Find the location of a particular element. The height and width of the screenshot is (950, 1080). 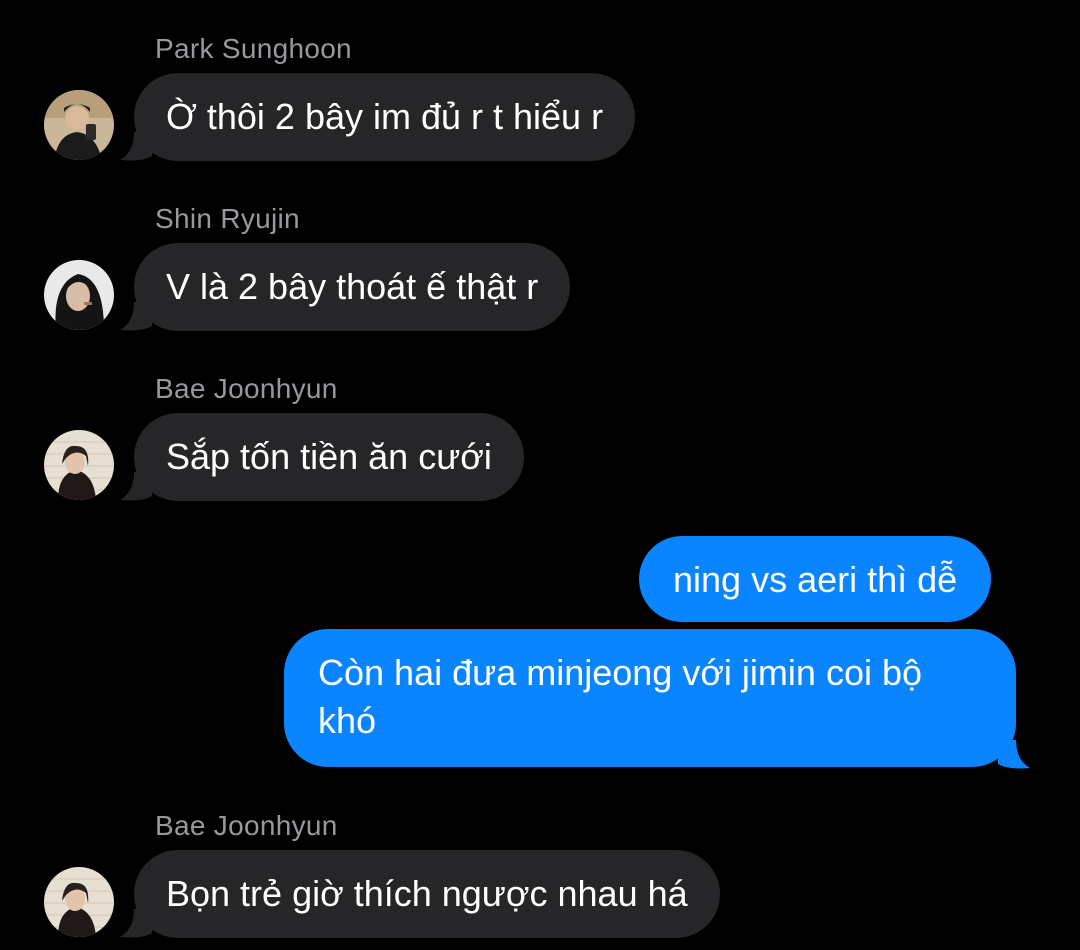

message-bubble: Sắp tốn tiền ăn cưới is located at coordinates (329, 457).